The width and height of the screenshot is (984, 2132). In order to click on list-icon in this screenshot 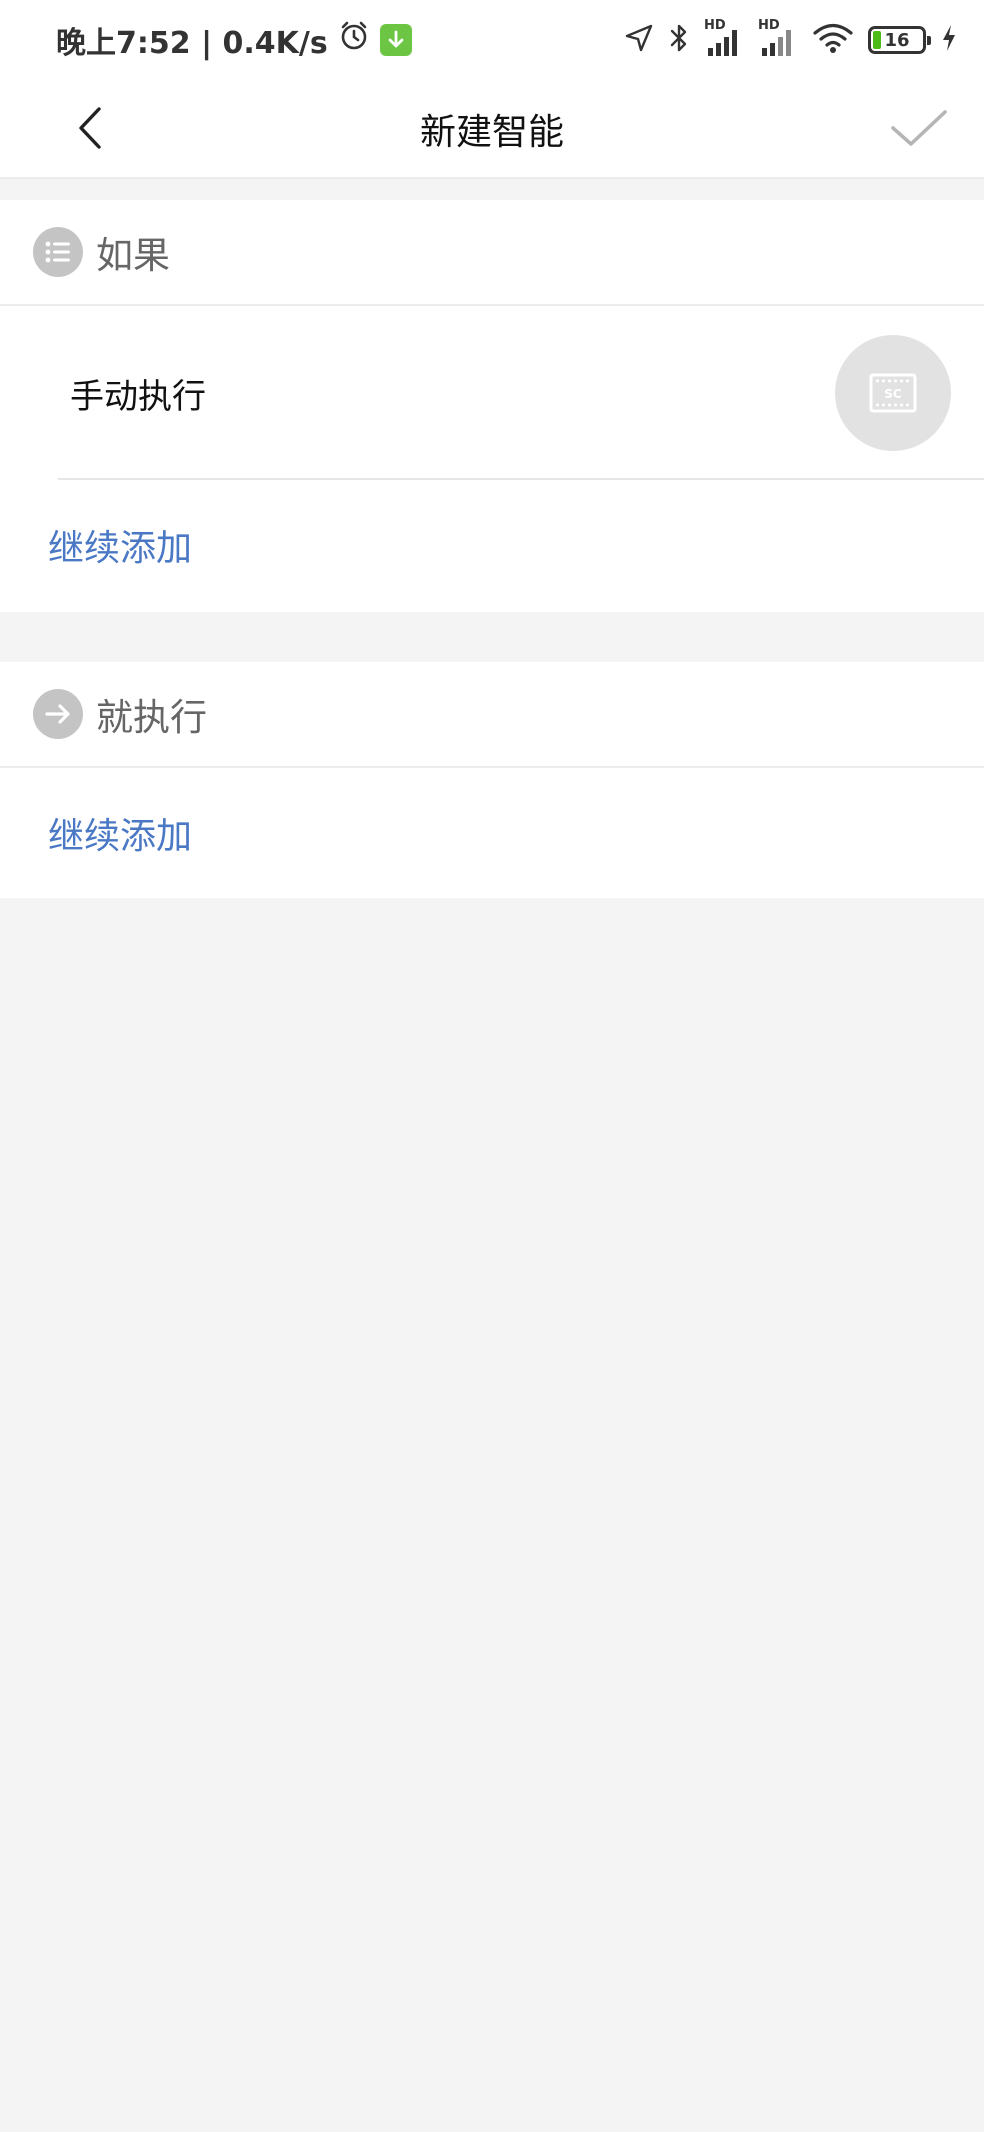, I will do `click(58, 252)`.